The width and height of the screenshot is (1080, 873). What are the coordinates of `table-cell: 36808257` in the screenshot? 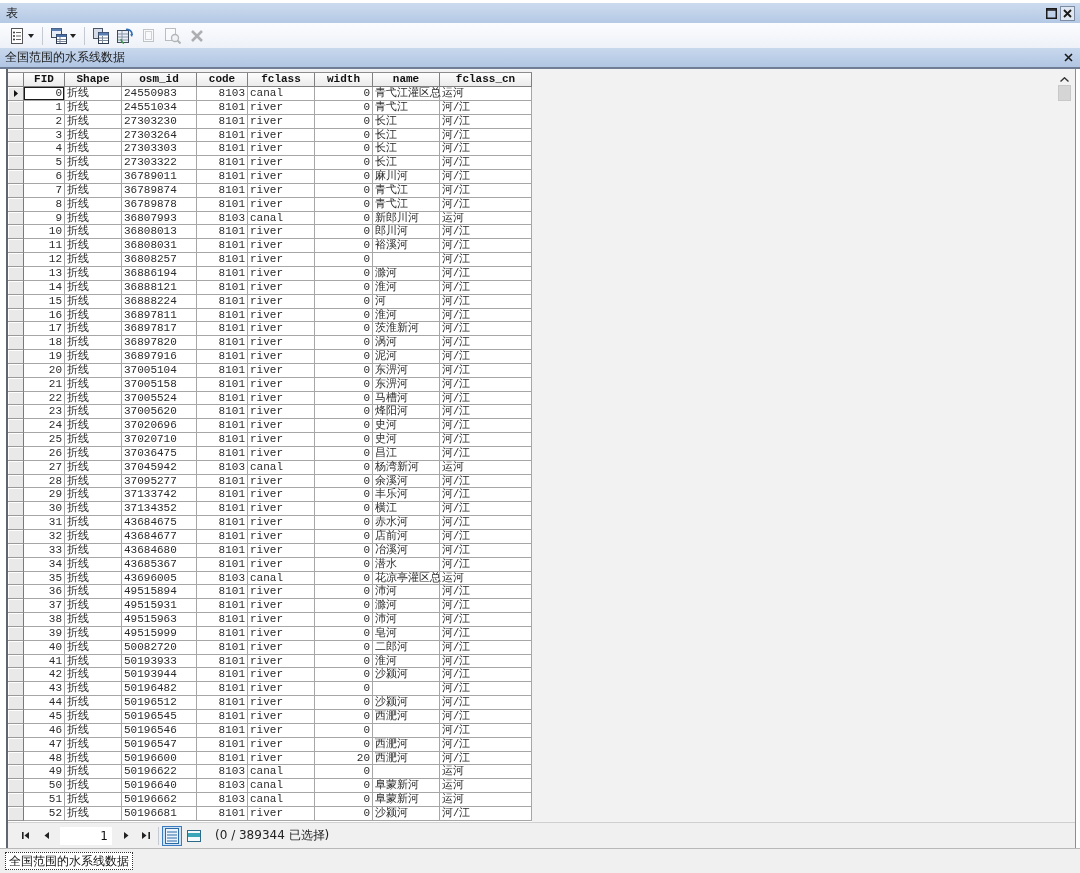 It's located at (159, 260).